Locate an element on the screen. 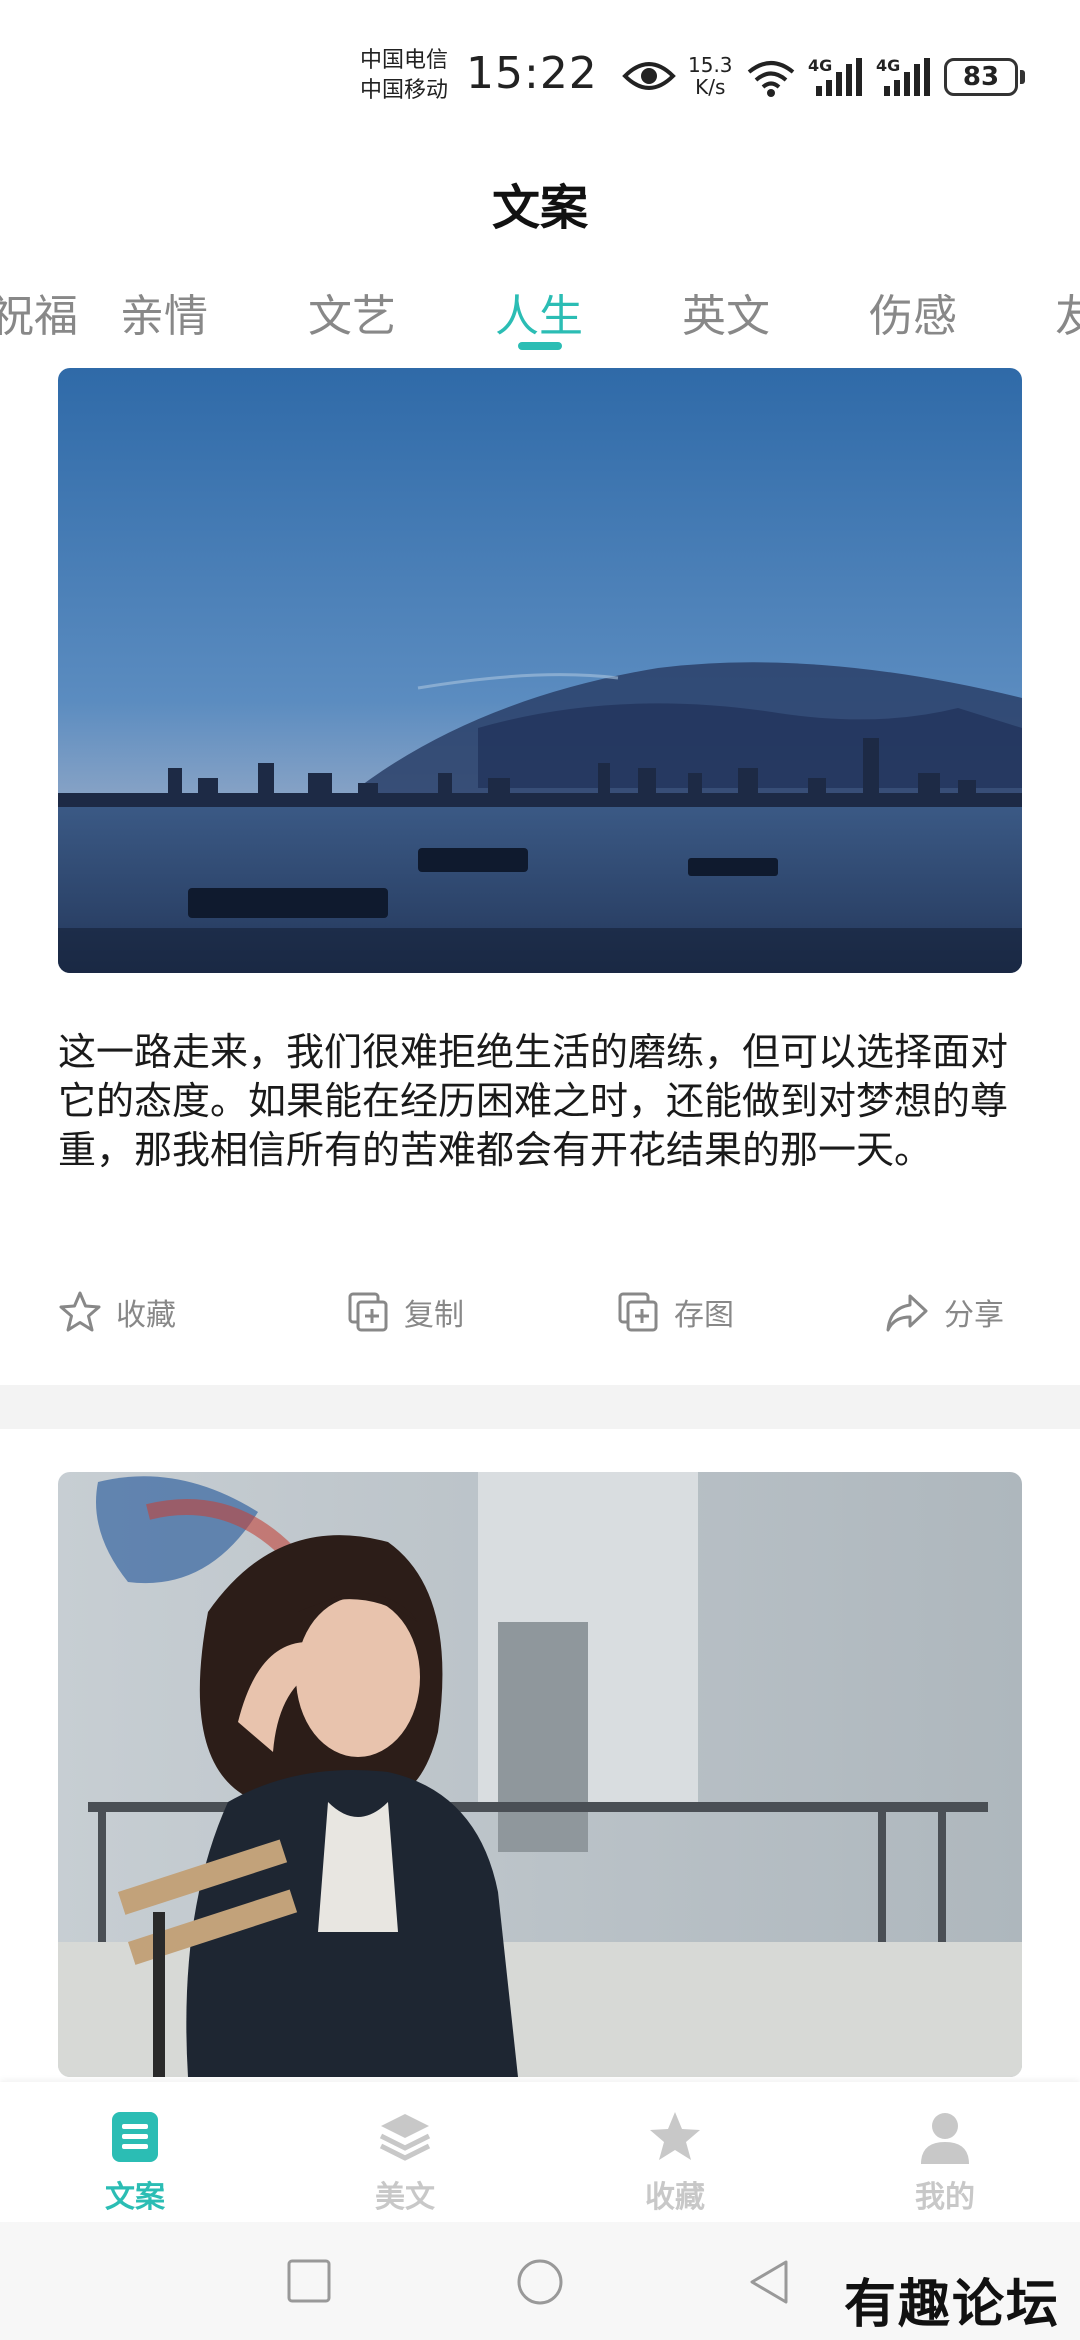  wifi-icon is located at coordinates (771, 79).